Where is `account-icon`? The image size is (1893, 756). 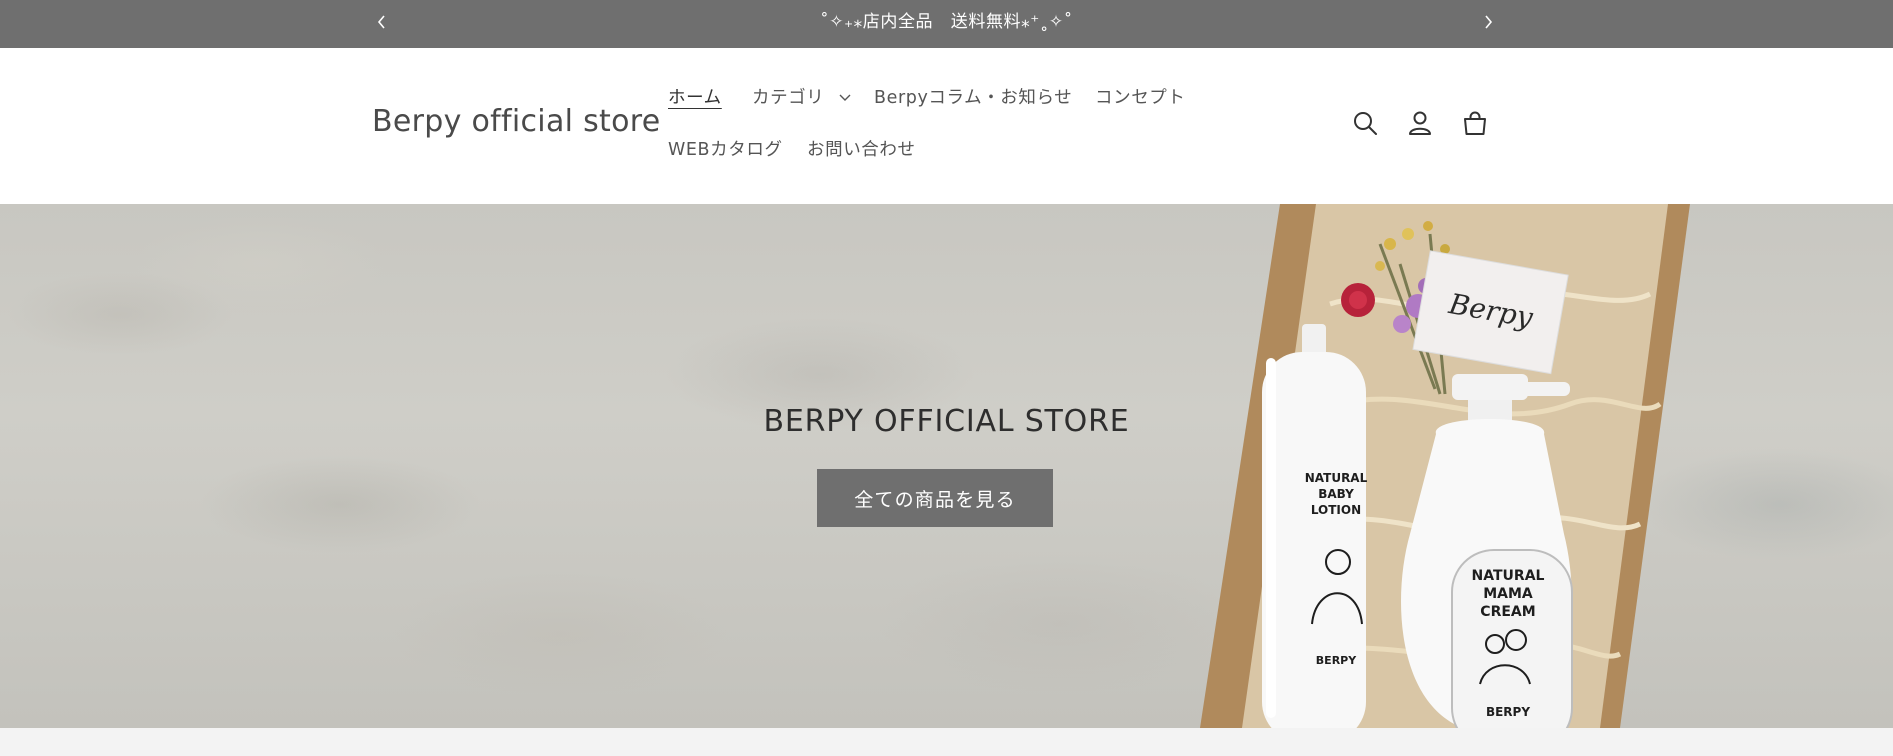 account-icon is located at coordinates (1420, 123).